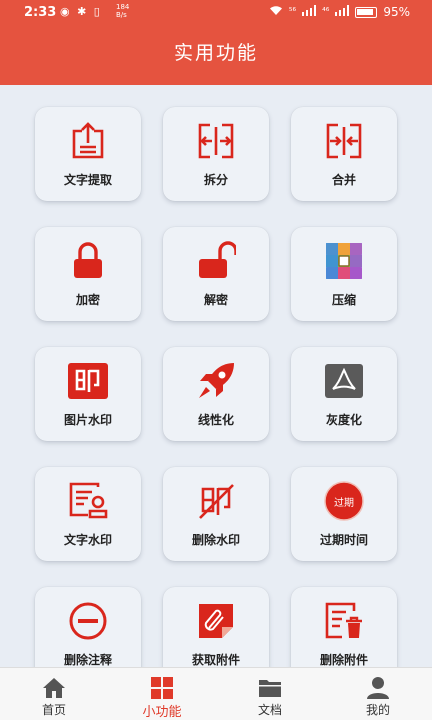  I want to click on text-extract-icon, so click(88, 141).